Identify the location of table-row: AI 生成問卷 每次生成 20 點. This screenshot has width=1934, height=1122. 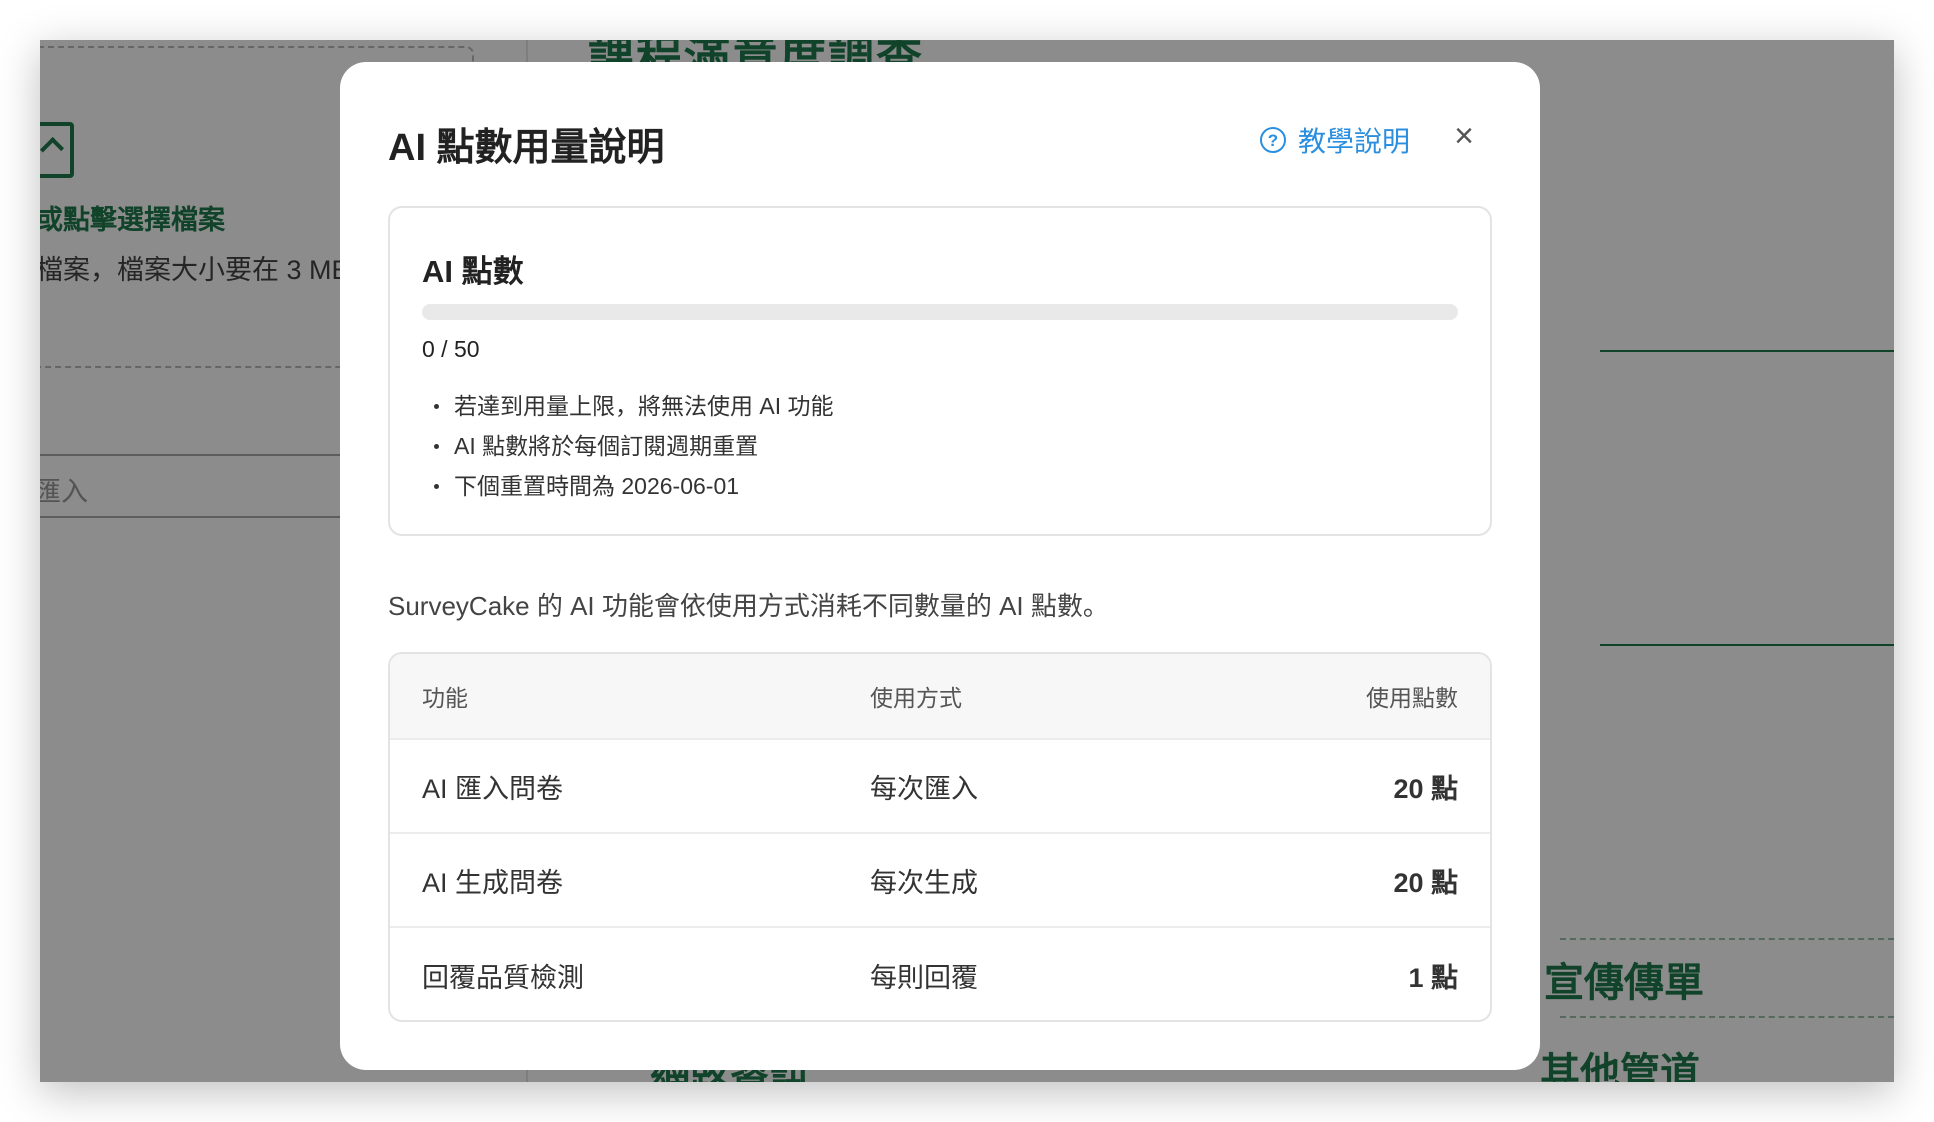
(940, 881).